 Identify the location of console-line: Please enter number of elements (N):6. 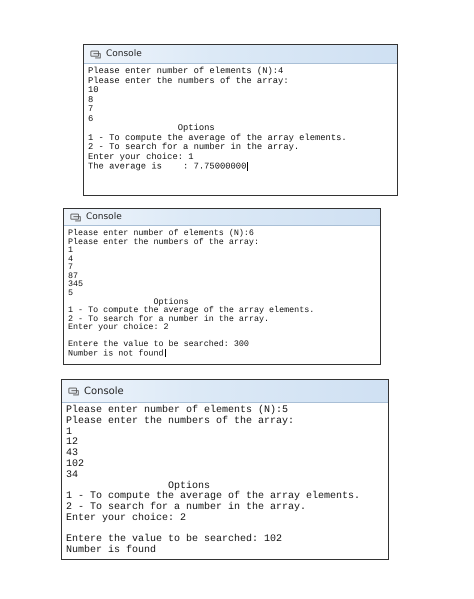
(161, 233).